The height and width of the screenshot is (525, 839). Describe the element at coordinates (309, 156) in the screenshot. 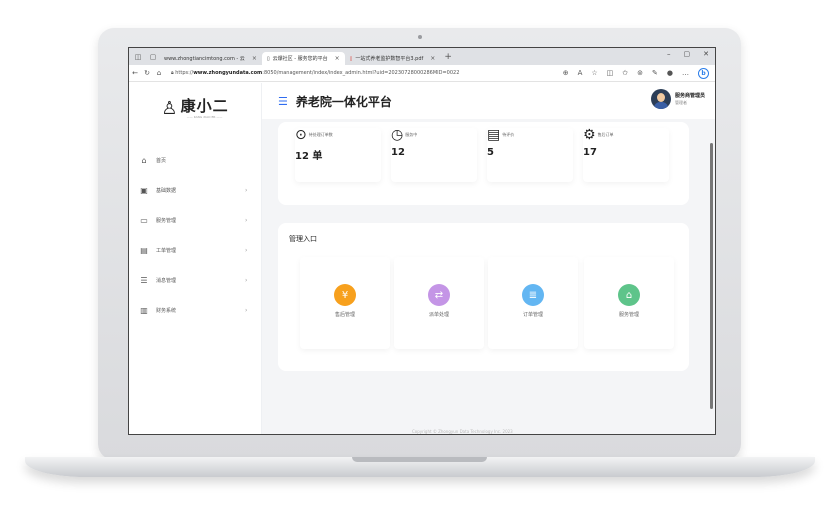

I see `stat-value: 12 单` at that location.